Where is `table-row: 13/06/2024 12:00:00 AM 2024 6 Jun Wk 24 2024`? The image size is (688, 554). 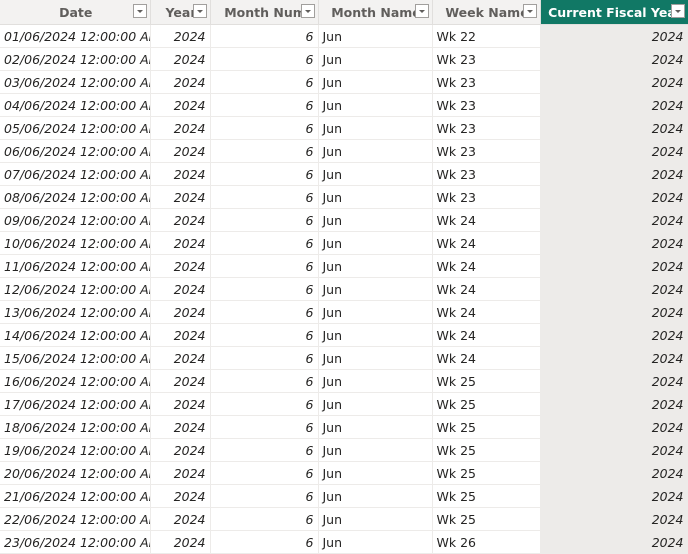
table-row: 13/06/2024 12:00:00 AM 2024 6 Jun Wk 24 2024 is located at coordinates (344, 312).